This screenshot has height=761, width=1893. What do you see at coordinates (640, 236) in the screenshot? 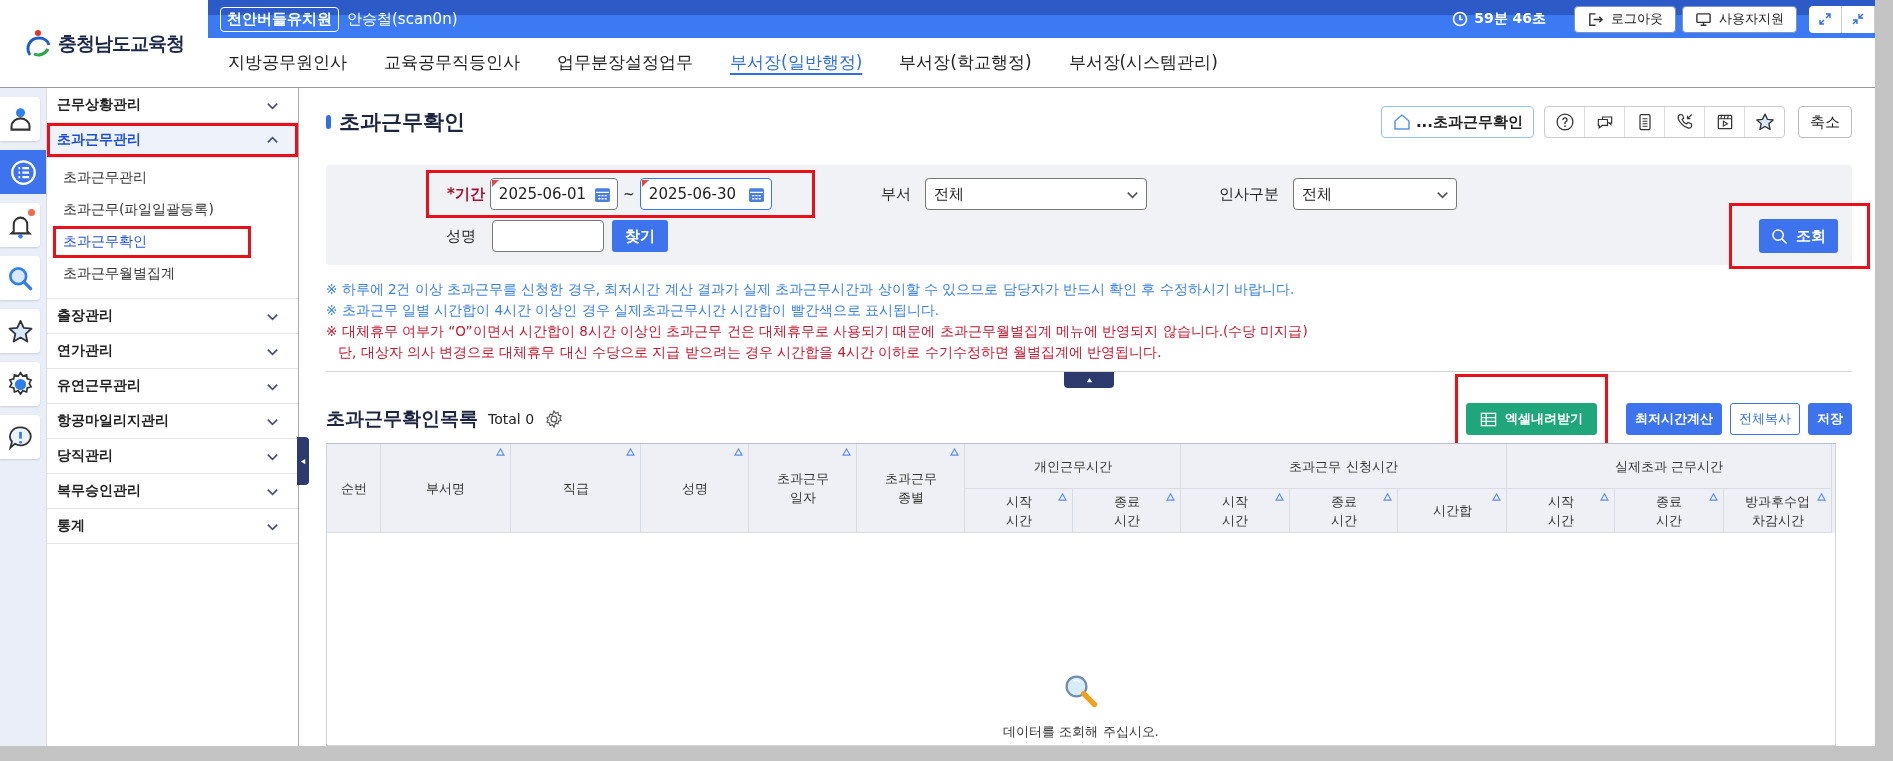
I see `find-button: 찾기` at bounding box center [640, 236].